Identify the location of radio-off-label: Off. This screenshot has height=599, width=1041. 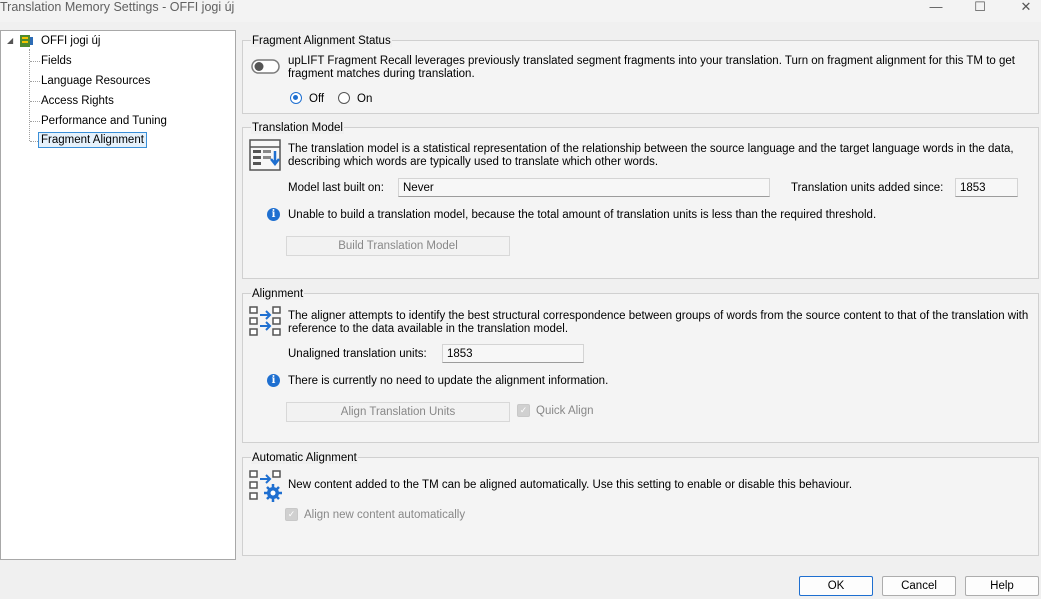
(317, 99).